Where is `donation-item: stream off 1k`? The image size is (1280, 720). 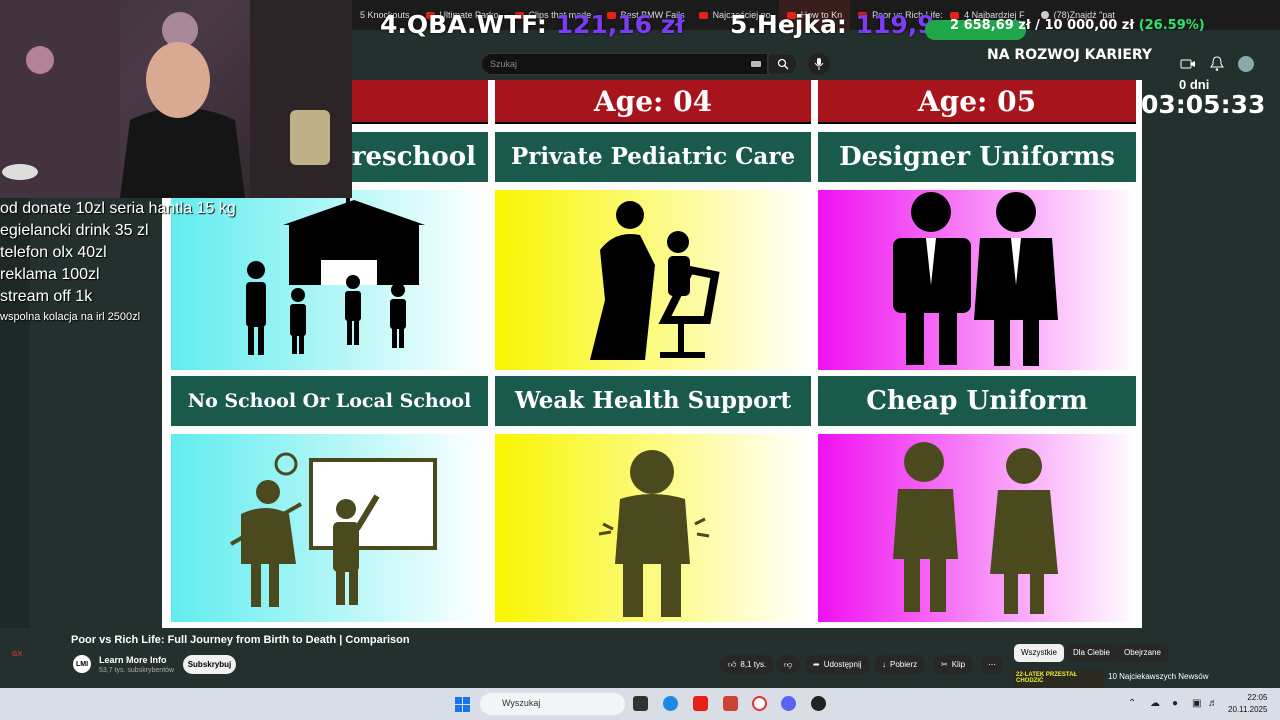 donation-item: stream off 1k is located at coordinates (46, 296).